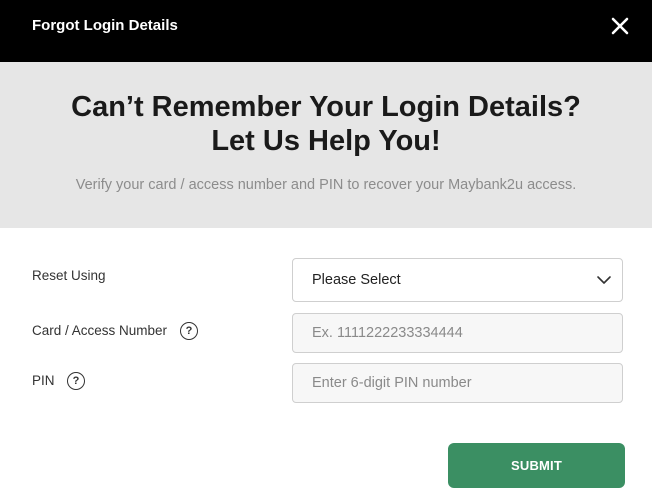  What do you see at coordinates (69, 275) in the screenshot?
I see `reset-using-label: Reset Using` at bounding box center [69, 275].